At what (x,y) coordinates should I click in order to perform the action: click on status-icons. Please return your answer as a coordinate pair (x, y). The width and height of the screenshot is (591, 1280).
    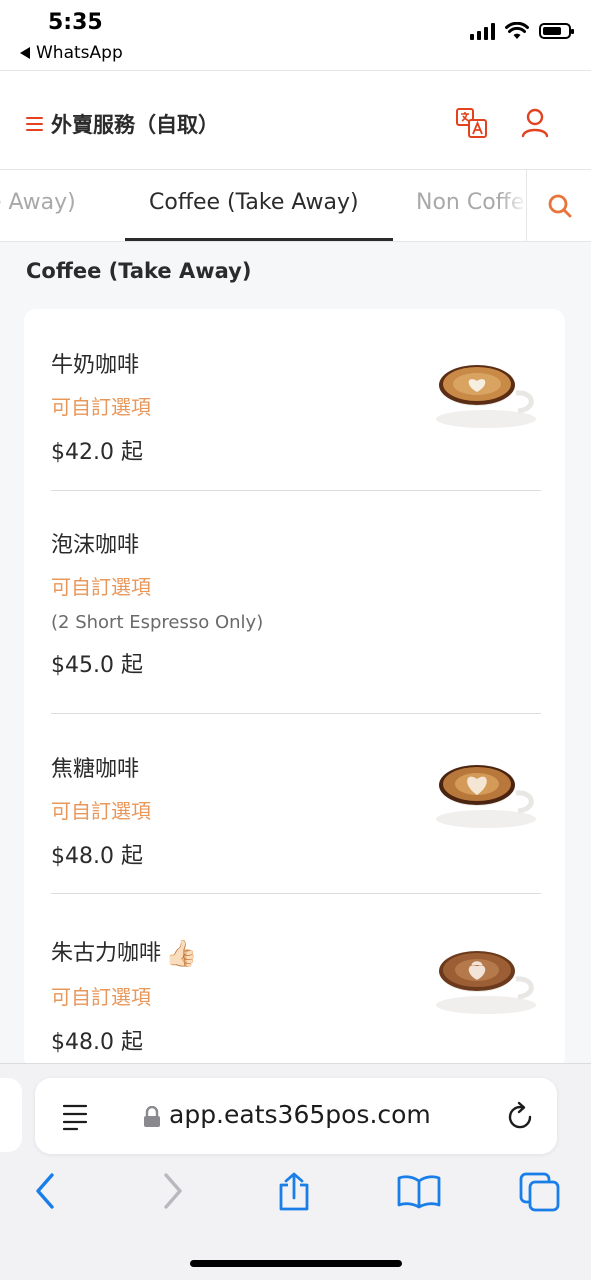
    Looking at the image, I should click on (522, 31).